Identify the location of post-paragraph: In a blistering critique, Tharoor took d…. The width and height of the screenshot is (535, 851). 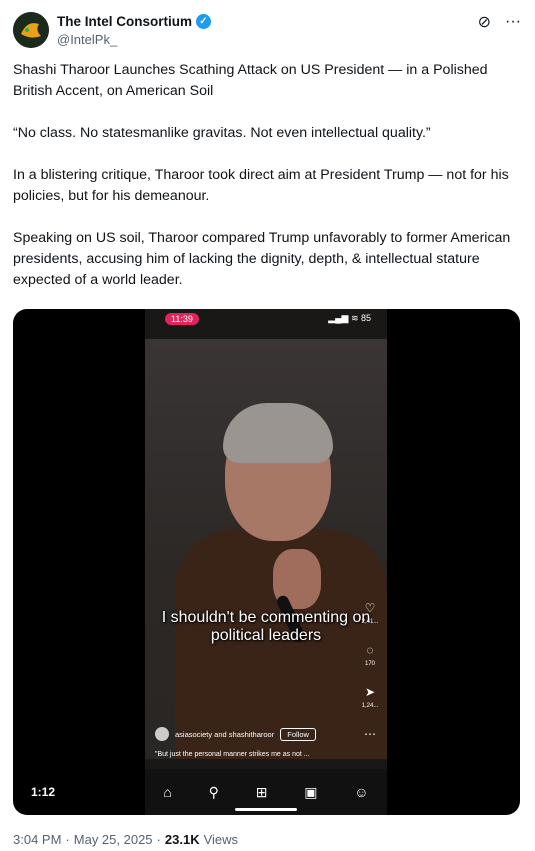
(263, 185).